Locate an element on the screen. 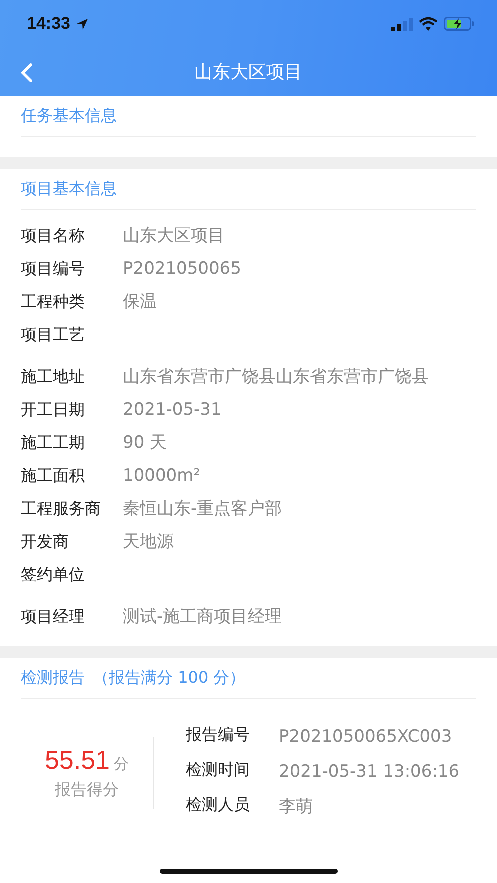 Image resolution: width=497 pixels, height=883 pixels. location-arrow-icon is located at coordinates (83, 24).